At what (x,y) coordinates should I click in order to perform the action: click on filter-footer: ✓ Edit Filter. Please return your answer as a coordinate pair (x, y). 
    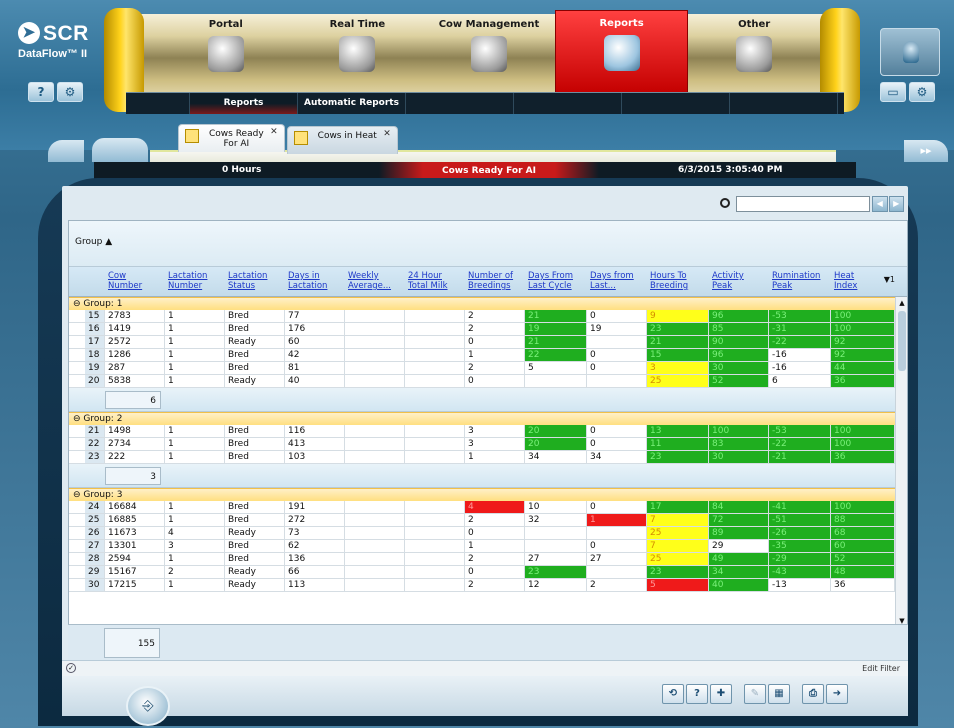
    Looking at the image, I should click on (485, 668).